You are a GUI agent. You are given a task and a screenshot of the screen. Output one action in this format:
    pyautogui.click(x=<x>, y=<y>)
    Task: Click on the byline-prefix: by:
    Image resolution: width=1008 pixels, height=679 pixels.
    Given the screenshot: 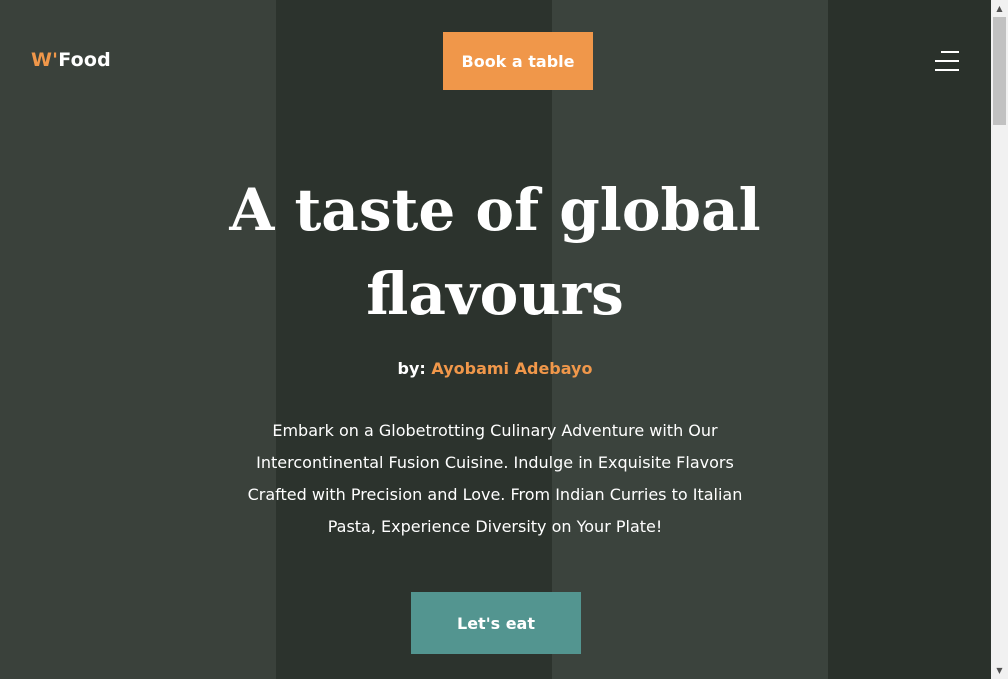 What is the action you would take?
    pyautogui.click(x=411, y=368)
    